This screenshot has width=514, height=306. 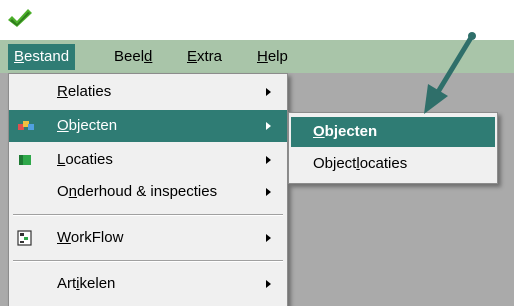 I want to click on menu-bestand: Bestand, so click(x=42, y=57).